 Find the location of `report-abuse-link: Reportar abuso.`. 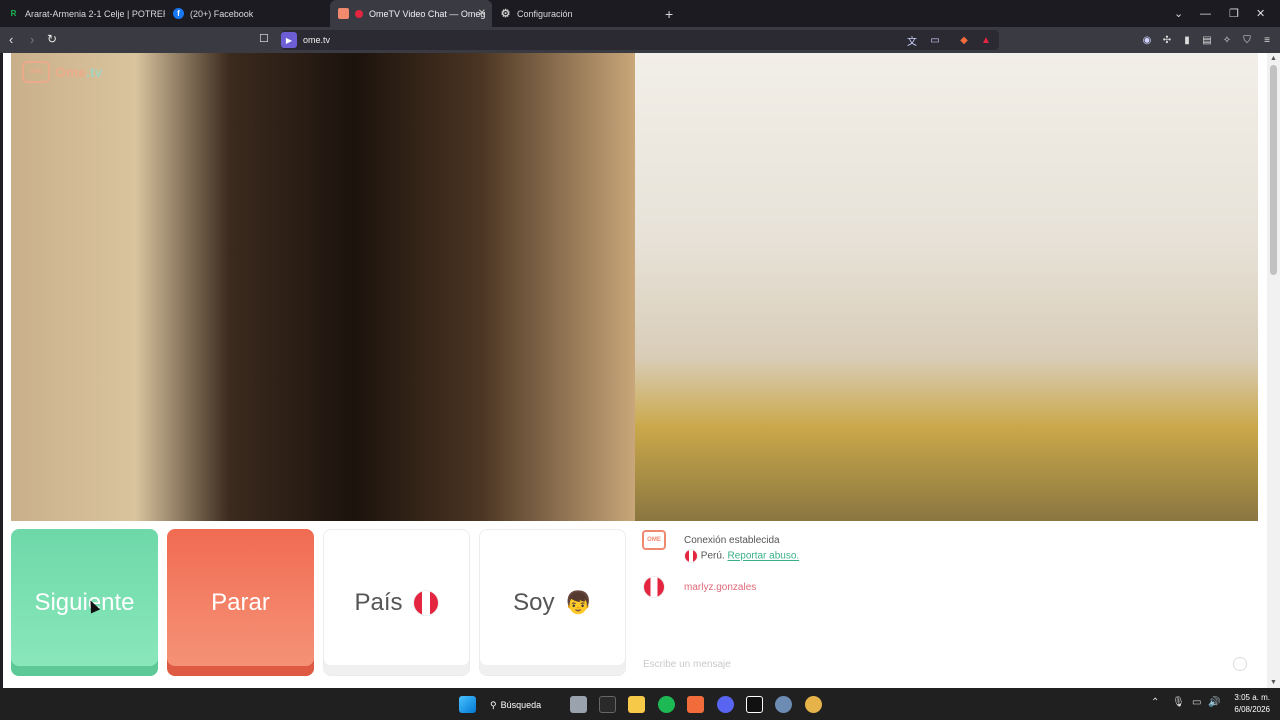

report-abuse-link: Reportar abuso. is located at coordinates (763, 556).